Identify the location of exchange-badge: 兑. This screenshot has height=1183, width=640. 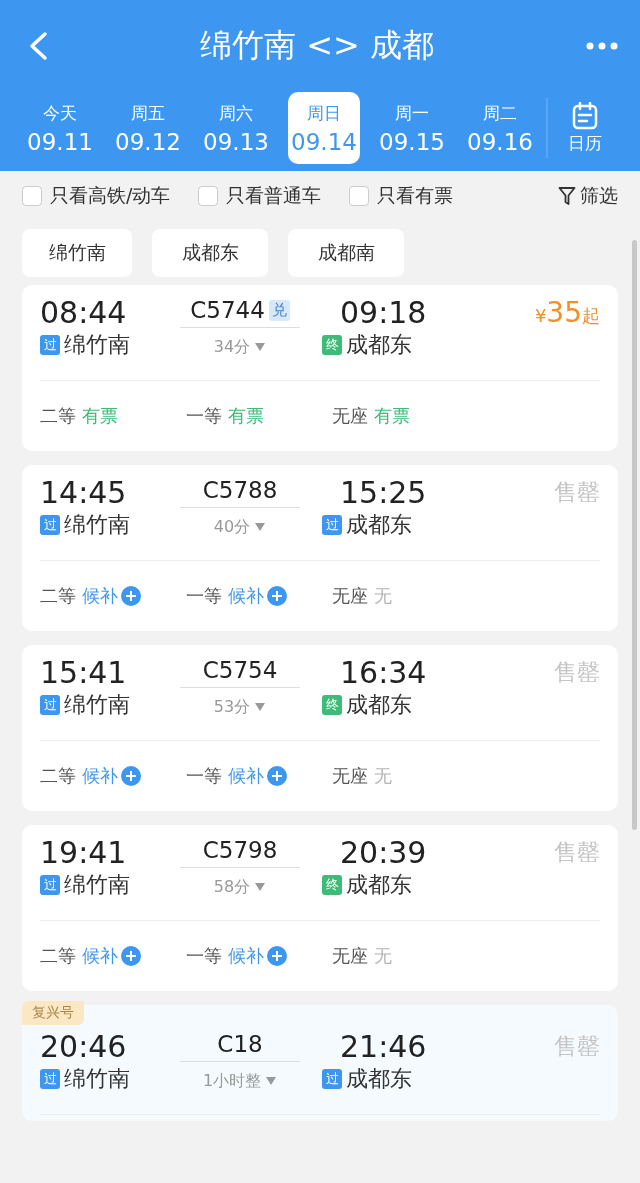
(279, 310).